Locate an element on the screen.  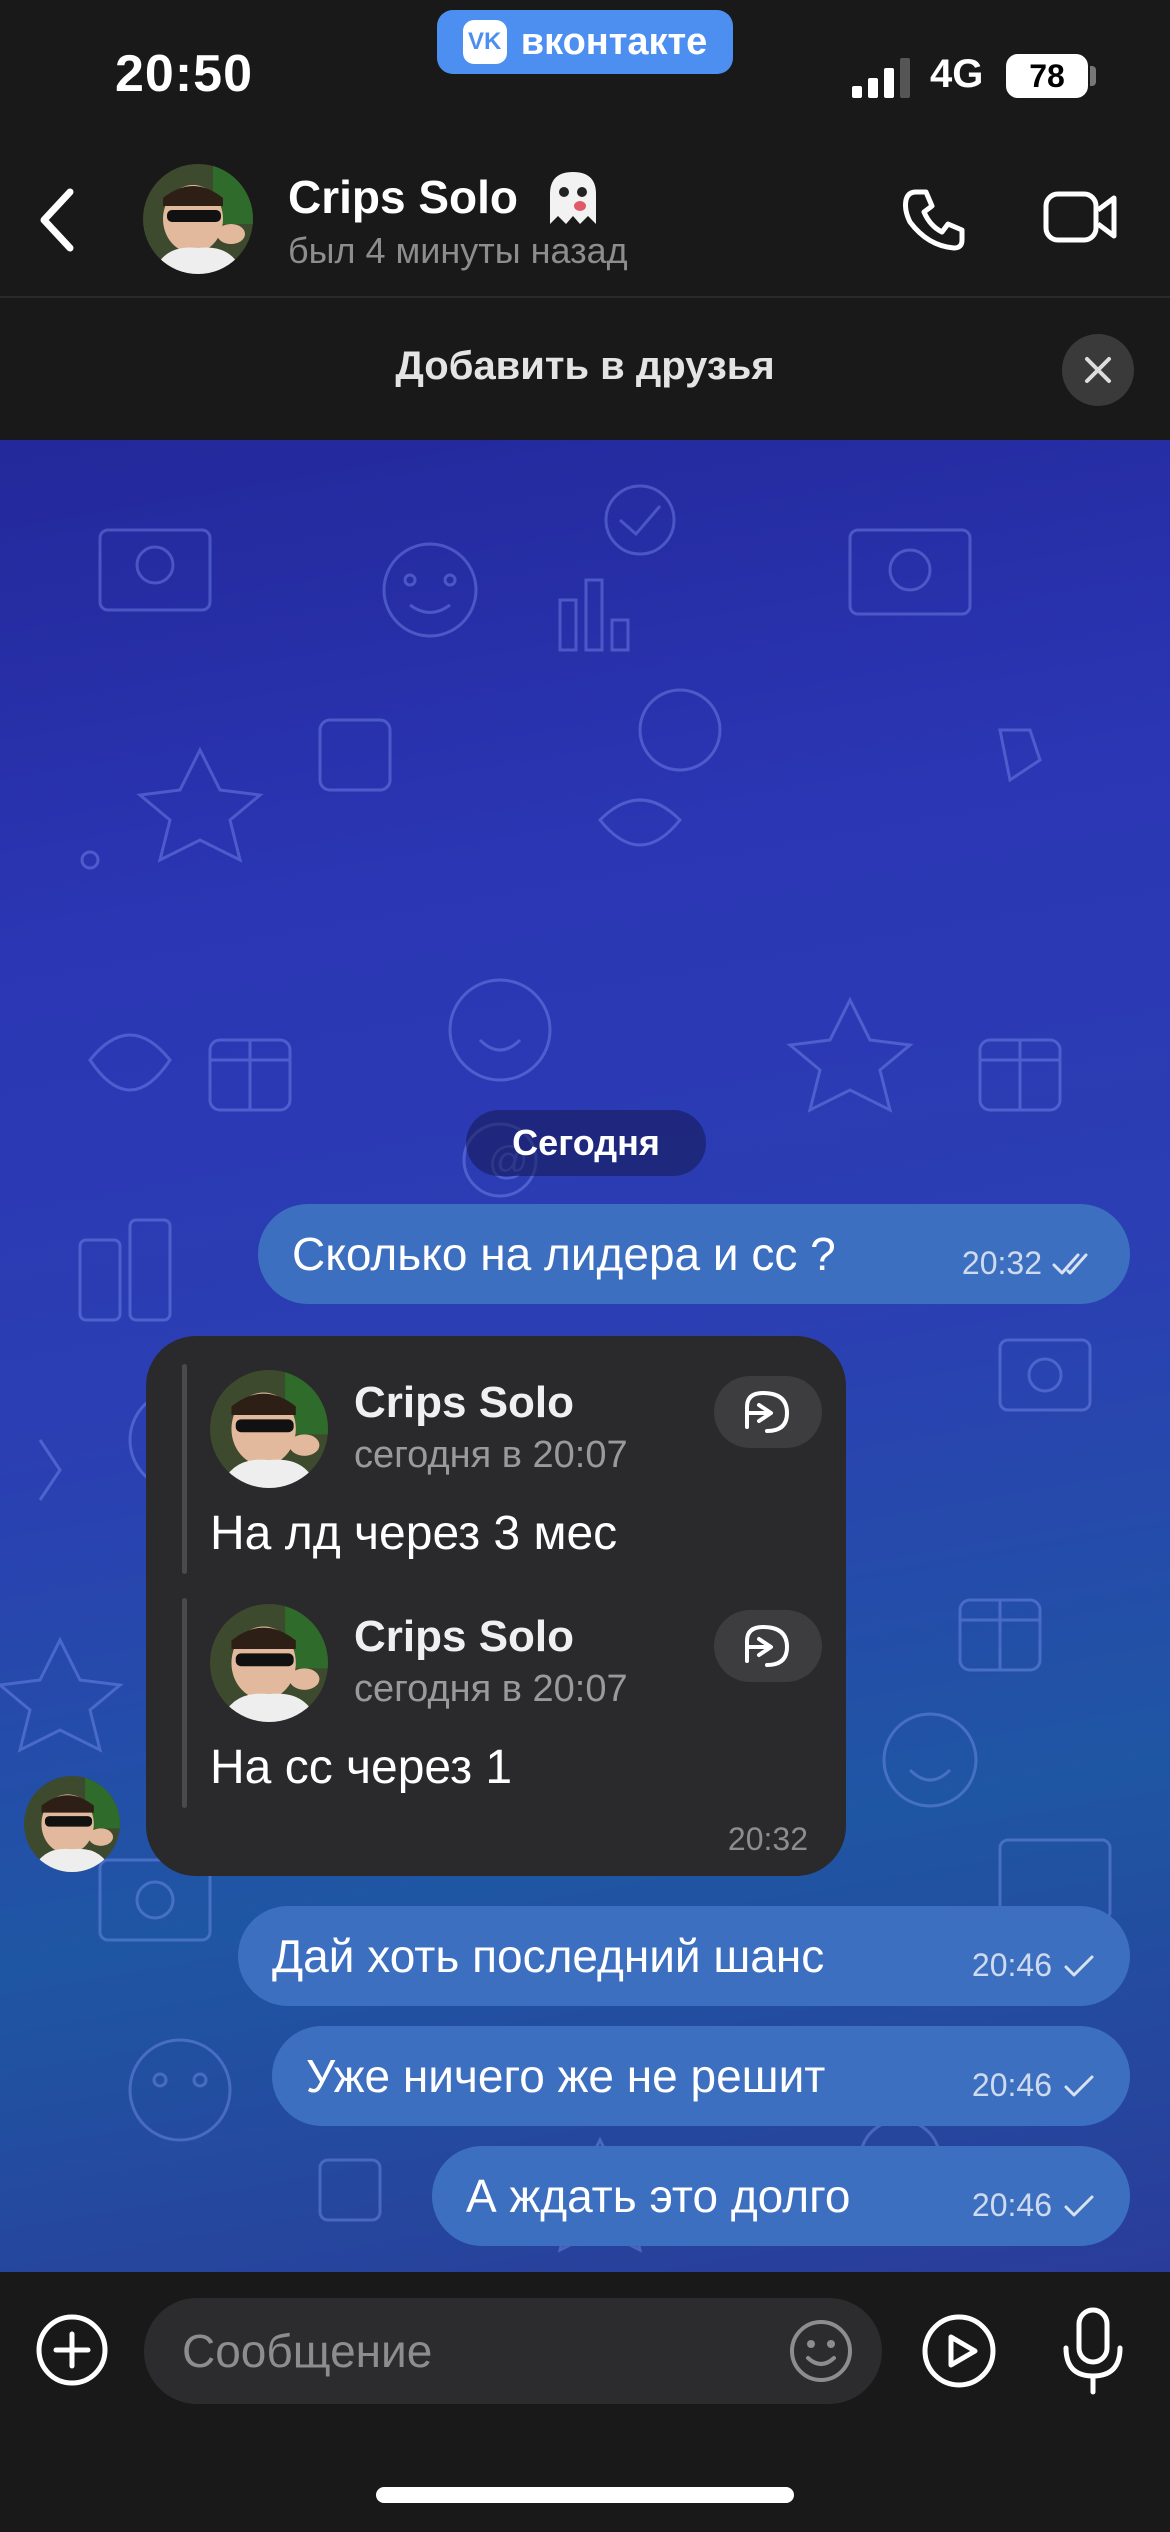
close-add-friend-button is located at coordinates (1098, 370).